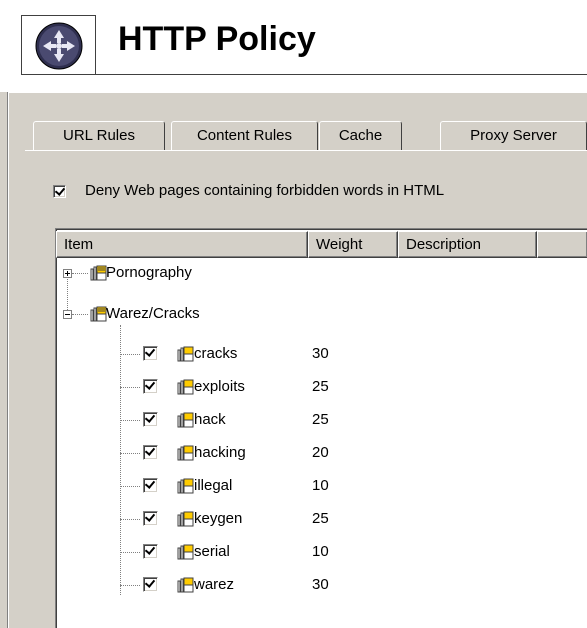  I want to click on deny-forbidden-words-checkbox, so click(59, 191).